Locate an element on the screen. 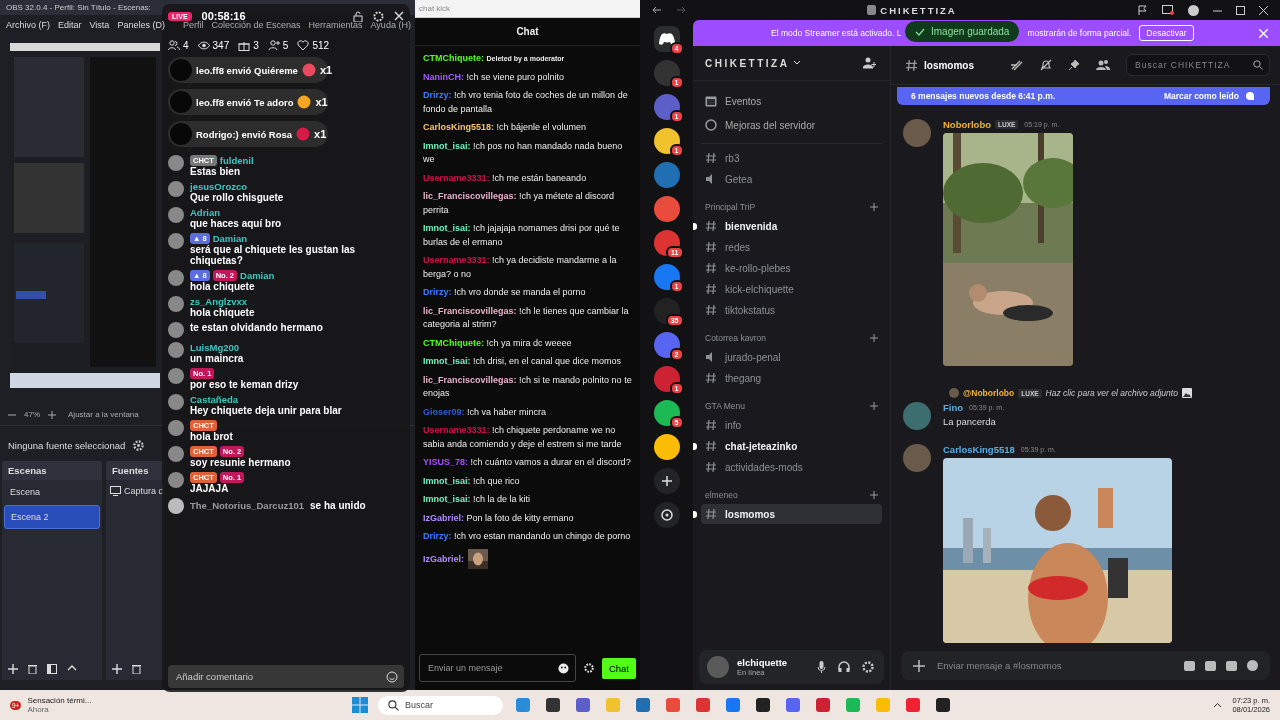 This screenshot has height=720, width=1280. channel-item: bienvenida is located at coordinates (791, 226).